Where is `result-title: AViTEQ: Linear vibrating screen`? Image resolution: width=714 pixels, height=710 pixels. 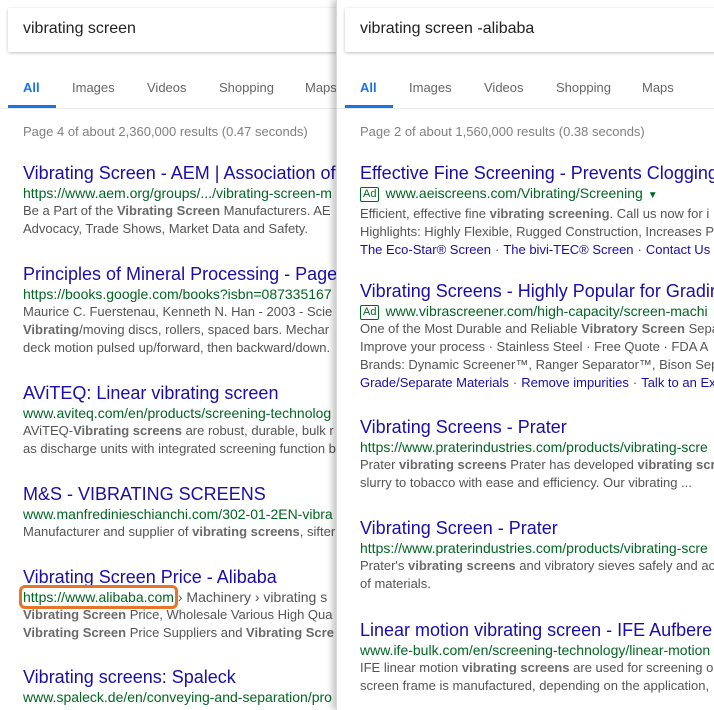 result-title: AViTEQ: Linear vibrating screen is located at coordinates (179, 393).